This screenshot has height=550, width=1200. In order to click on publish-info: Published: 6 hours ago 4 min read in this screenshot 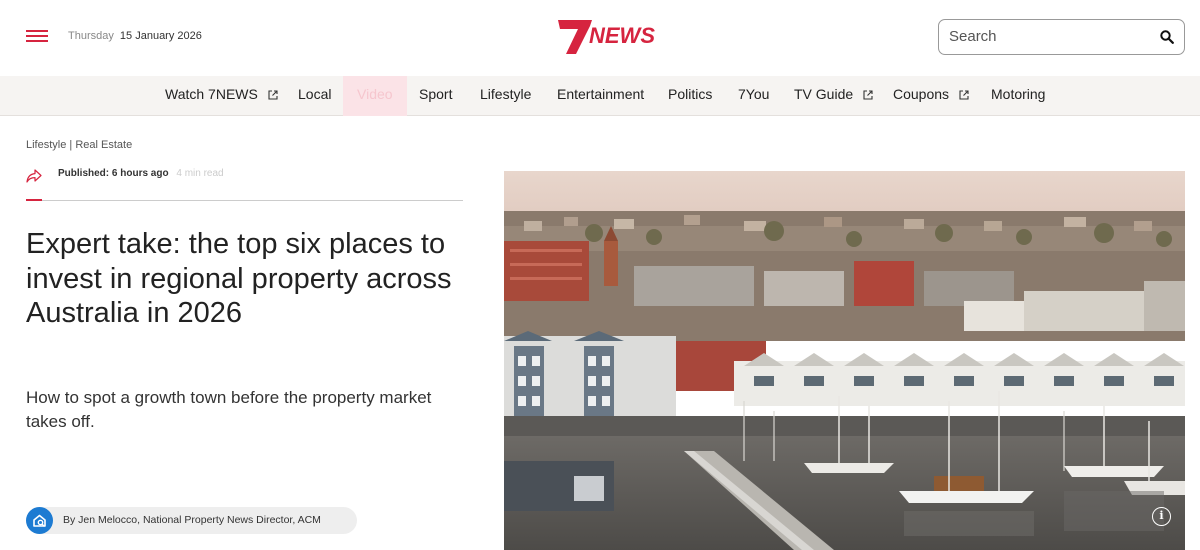, I will do `click(141, 173)`.